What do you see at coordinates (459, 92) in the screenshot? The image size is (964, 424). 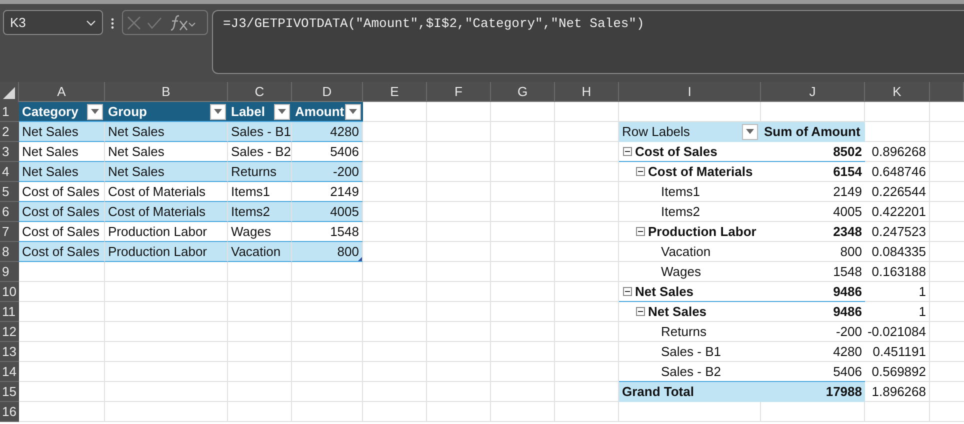 I see `column-heading: F` at bounding box center [459, 92].